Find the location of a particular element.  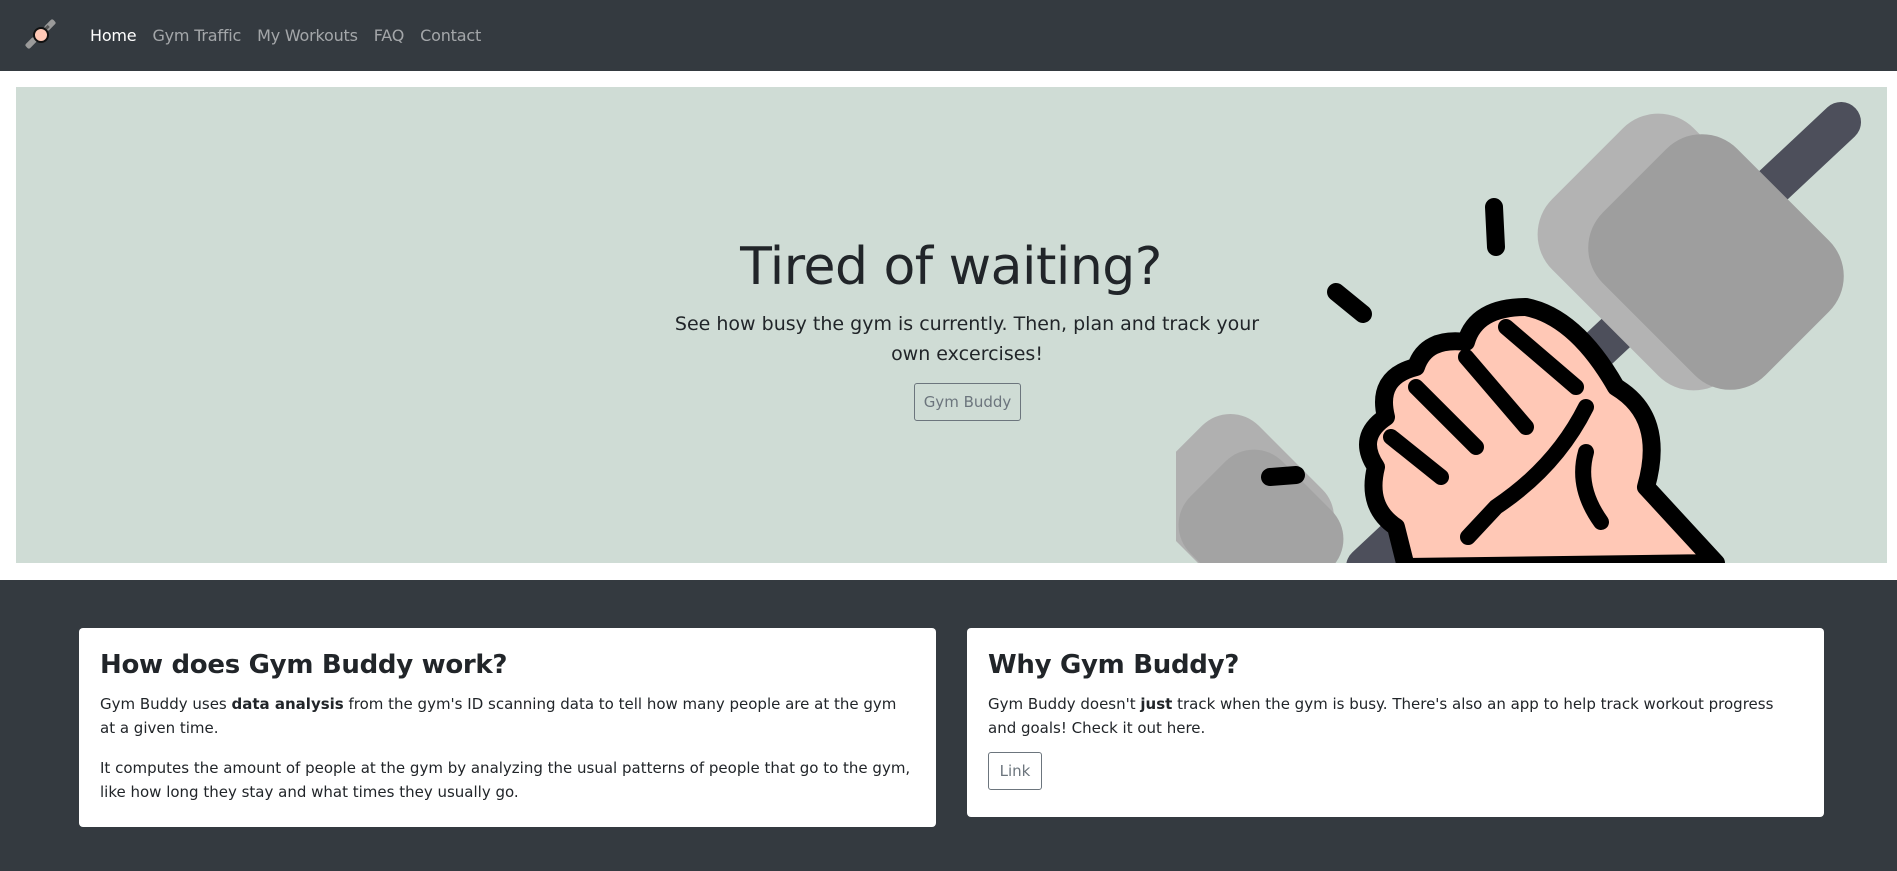

why-p1-bold: just is located at coordinates (1156, 704).